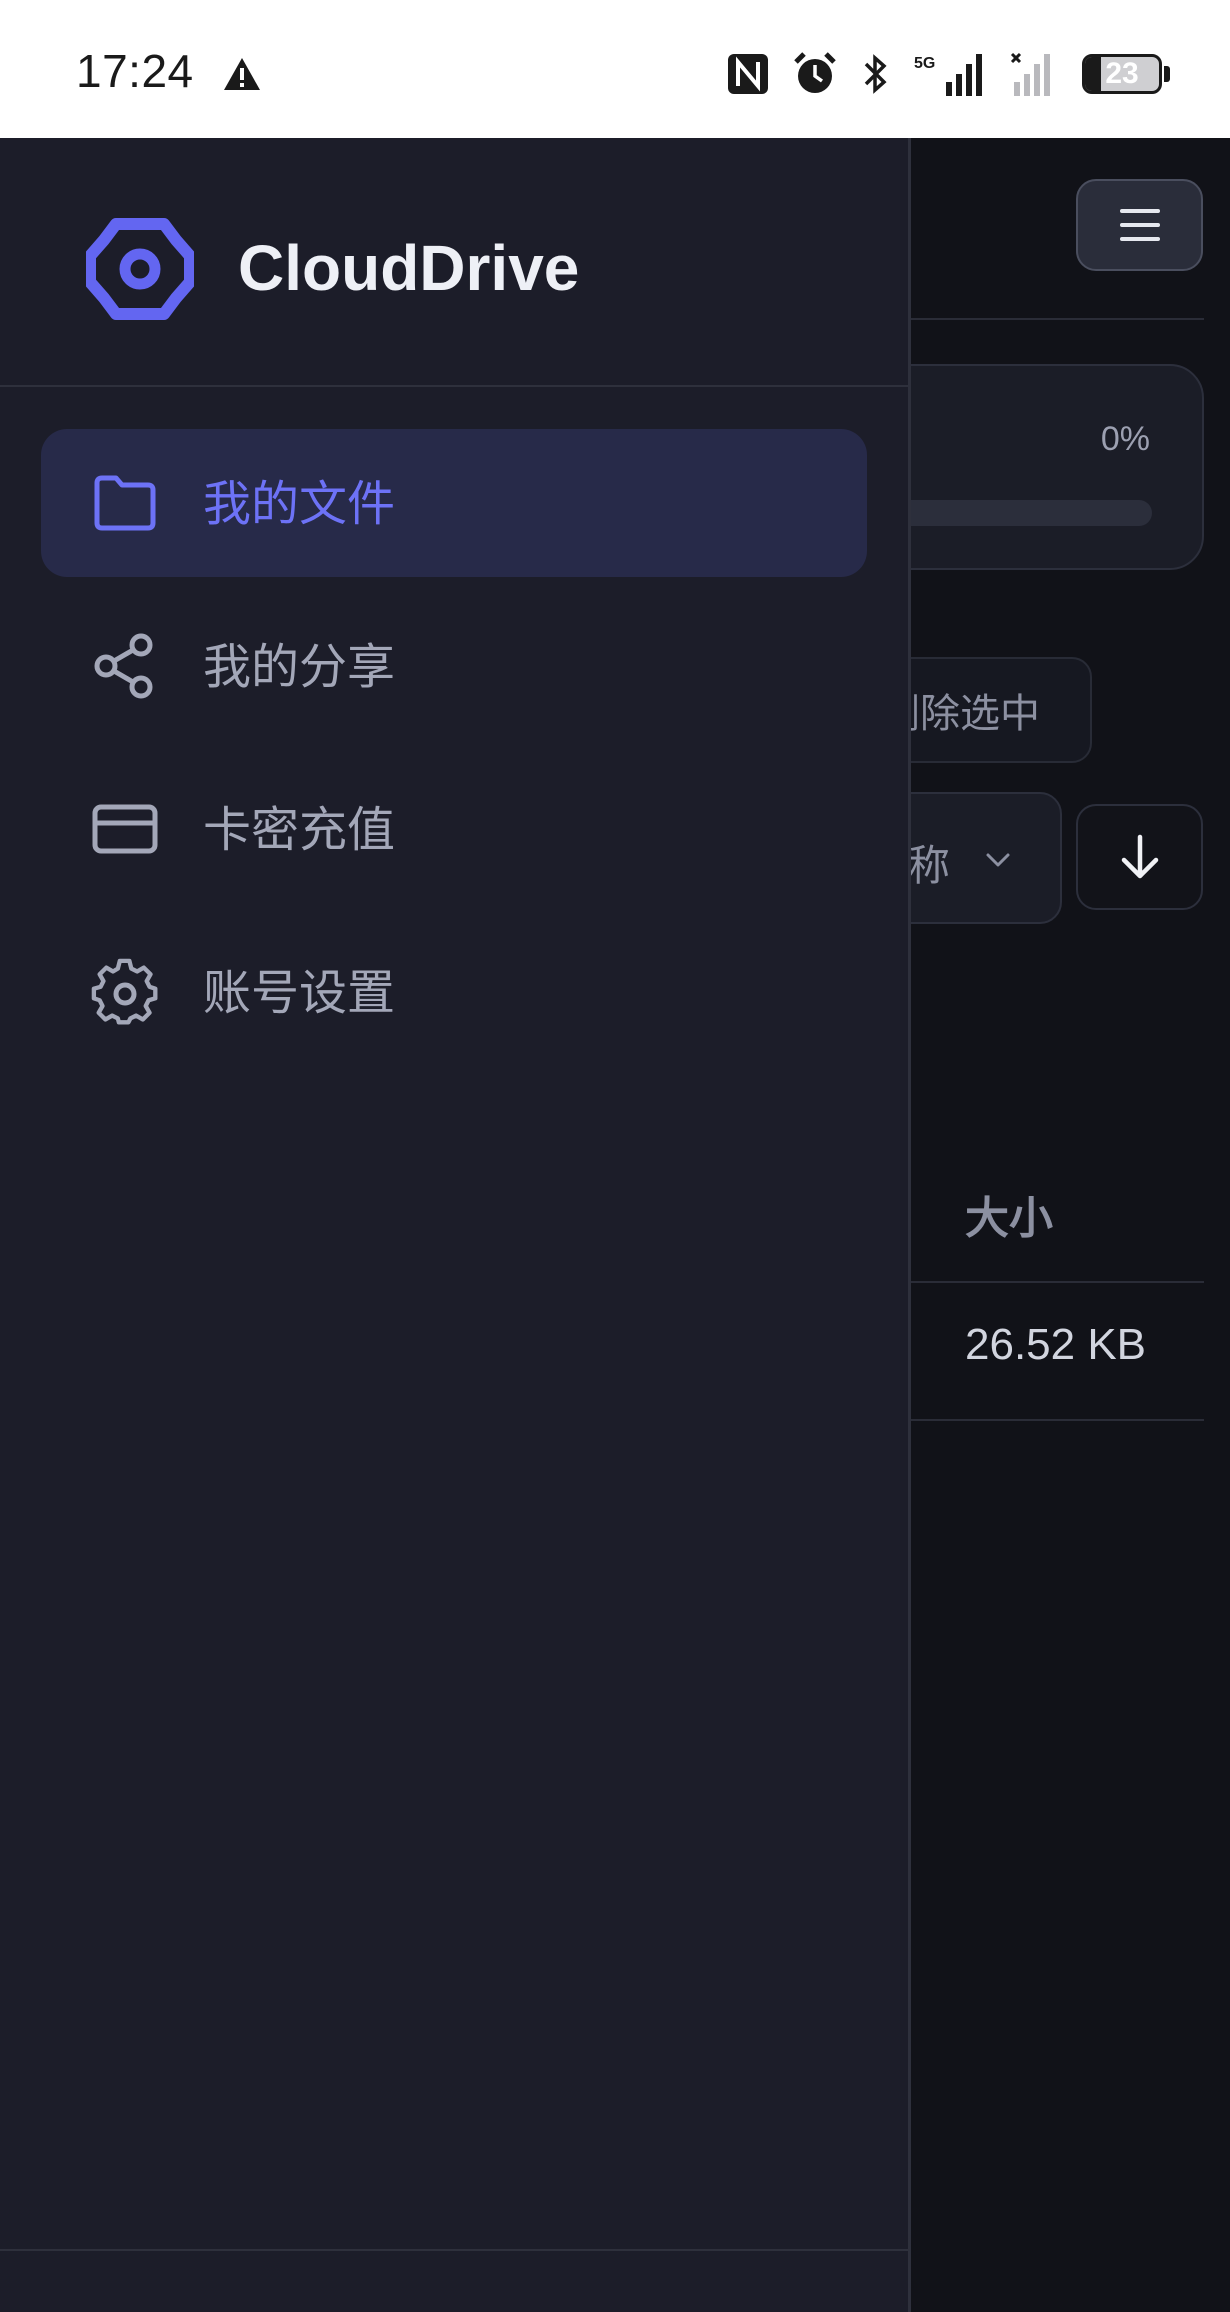 This screenshot has height=2312, width=1230. What do you see at coordinates (1125, 439) in the screenshot?
I see `storage-percent: 0%` at bounding box center [1125, 439].